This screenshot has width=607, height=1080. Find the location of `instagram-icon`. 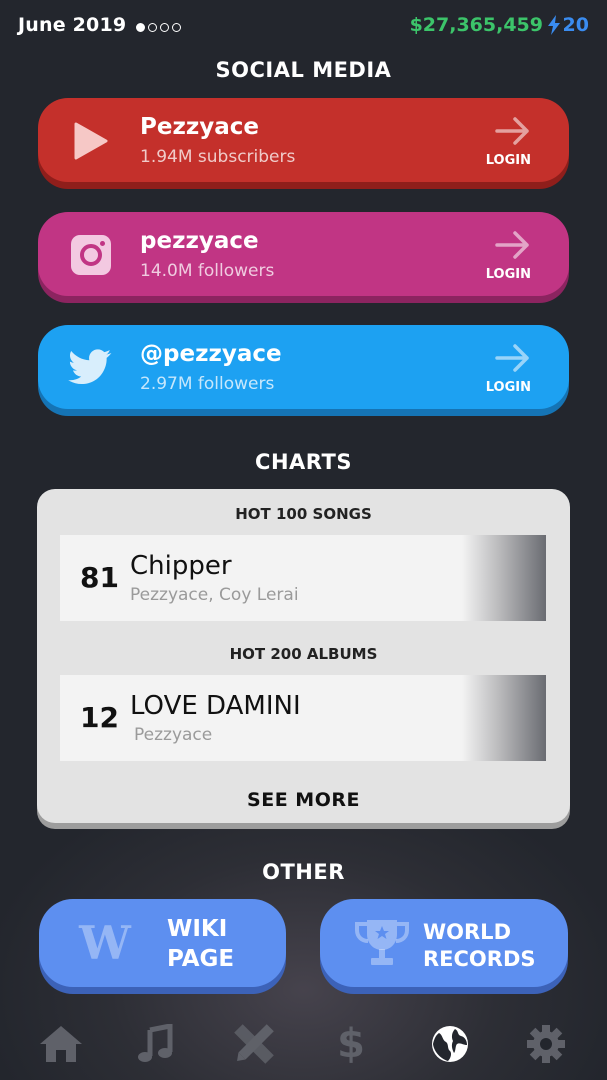

instagram-icon is located at coordinates (91, 255).